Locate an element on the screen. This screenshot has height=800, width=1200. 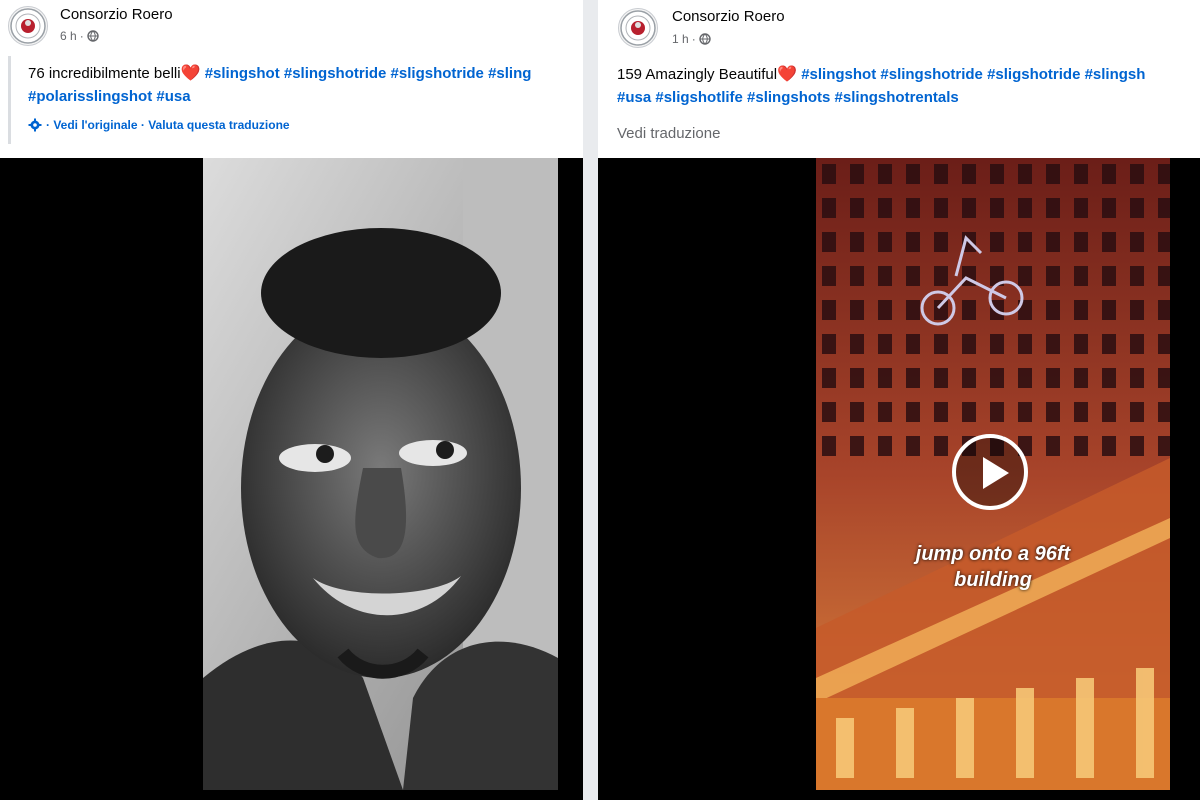
translation-quote-bar is located at coordinates (9, 100).